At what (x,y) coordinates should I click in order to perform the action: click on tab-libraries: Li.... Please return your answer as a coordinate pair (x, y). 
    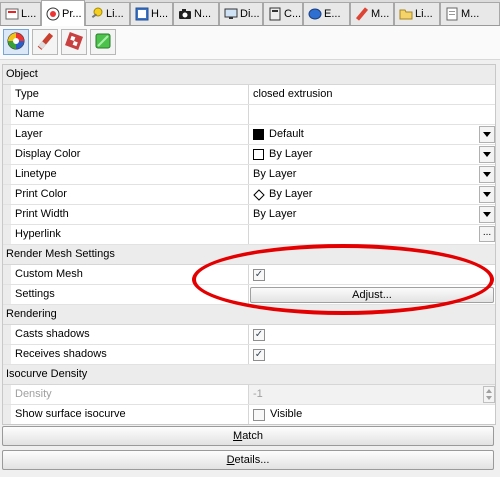
    Looking at the image, I should click on (417, 13).